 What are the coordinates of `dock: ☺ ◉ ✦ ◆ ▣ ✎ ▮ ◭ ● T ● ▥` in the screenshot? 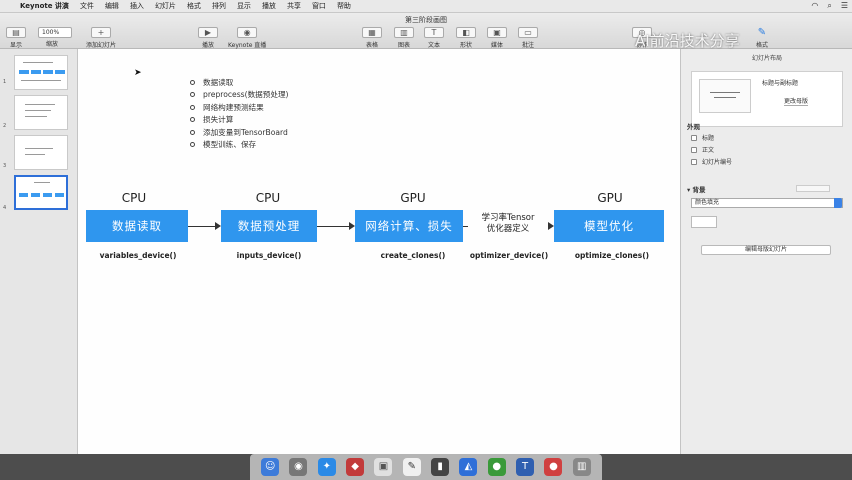 It's located at (426, 467).